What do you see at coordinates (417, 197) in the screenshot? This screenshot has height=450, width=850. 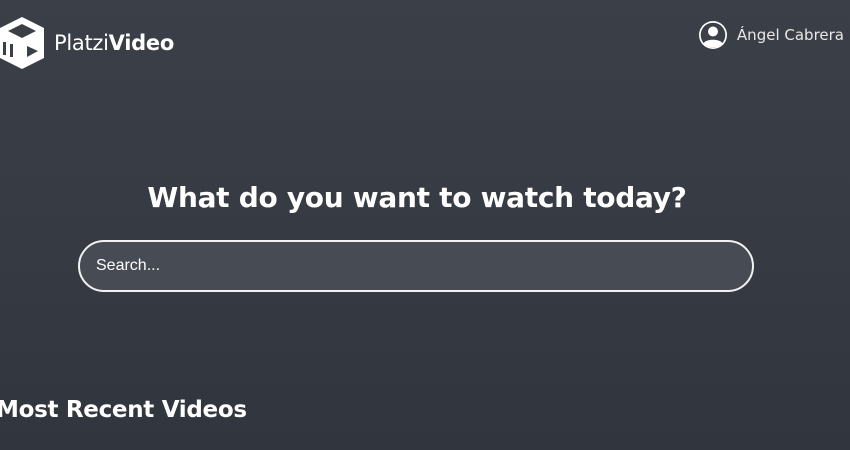 I see `hero-title: What do you want to watch today?` at bounding box center [417, 197].